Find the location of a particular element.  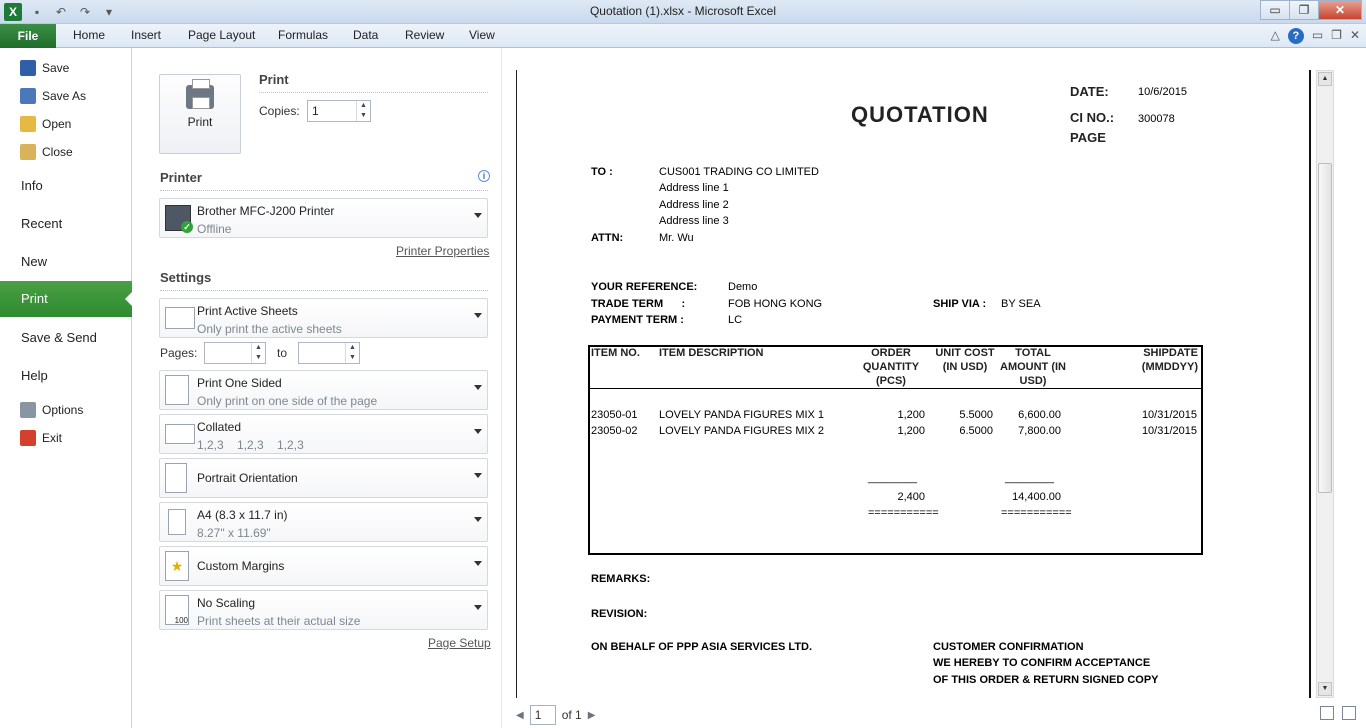

confirm-line-1: CUSTOMER CONFIRMATION is located at coordinates (1008, 647).